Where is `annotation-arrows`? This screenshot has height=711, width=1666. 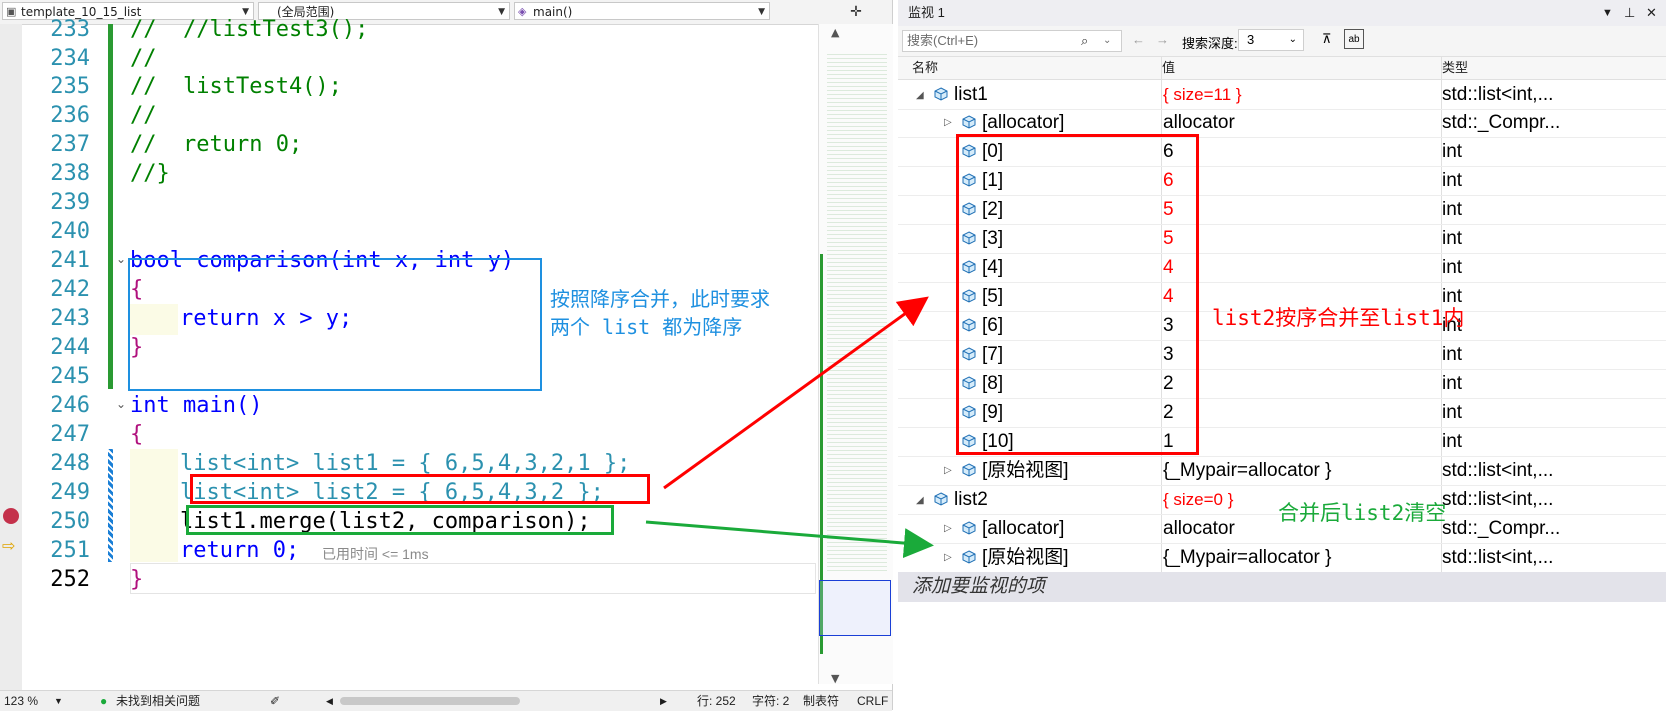 annotation-arrows is located at coordinates (789, 427).